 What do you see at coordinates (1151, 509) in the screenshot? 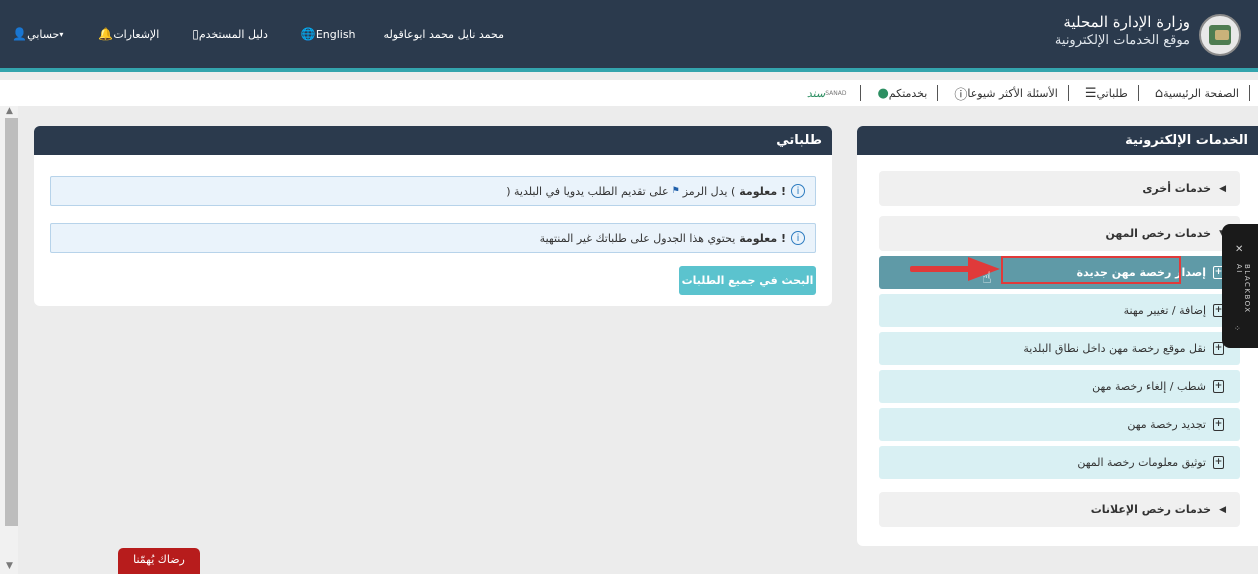
I see `ads-licenses-label: خدمات رخص الإعلانات` at bounding box center [1151, 509].